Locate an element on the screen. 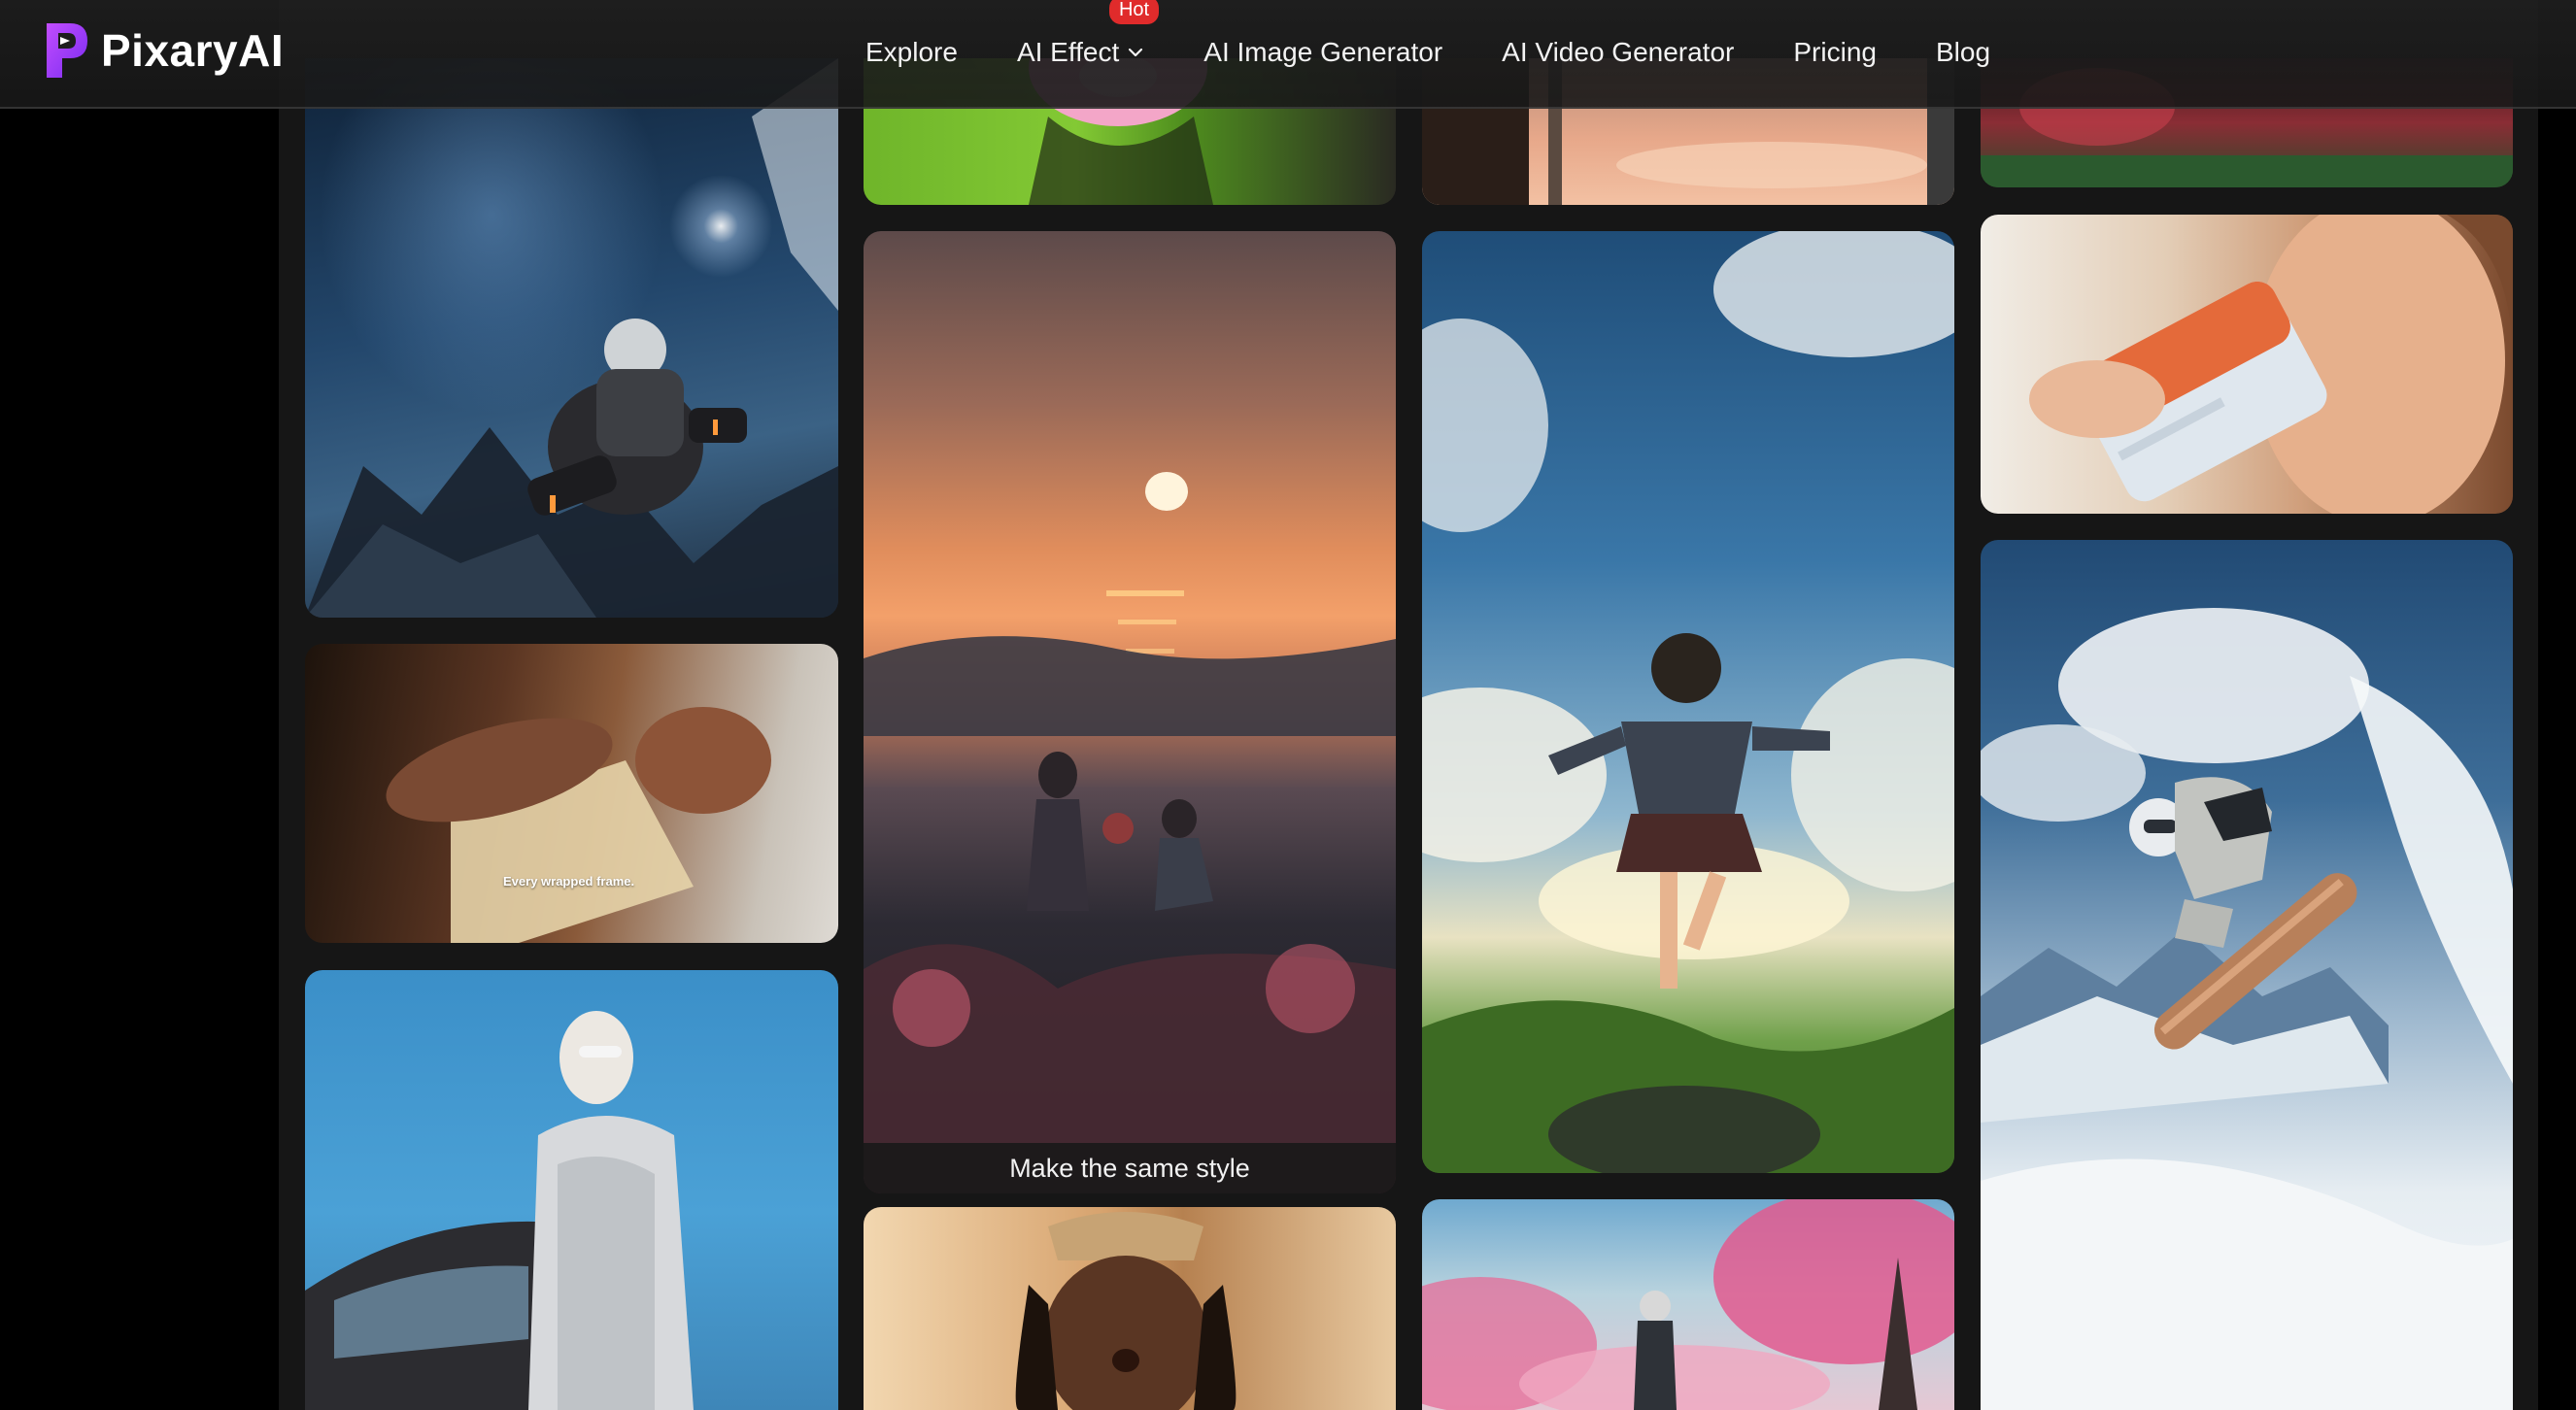 This screenshot has width=2576, height=1410. drinking-can-illustration is located at coordinates (2271, 364).